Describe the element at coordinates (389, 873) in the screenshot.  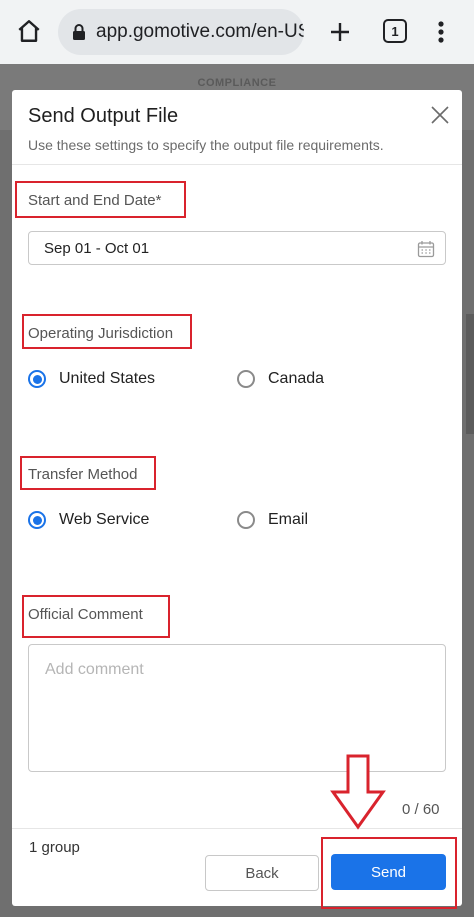
I see `send-button-highlight` at that location.